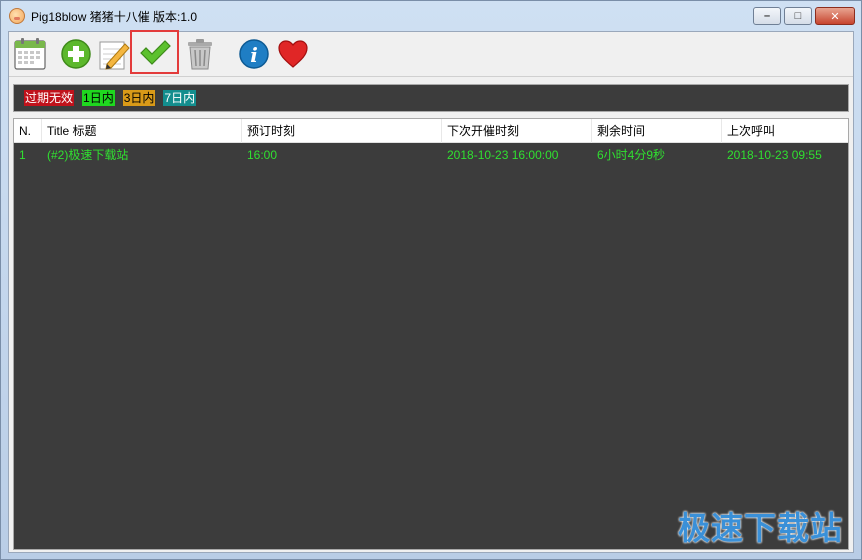  I want to click on calendar-icon, so click(30, 54).